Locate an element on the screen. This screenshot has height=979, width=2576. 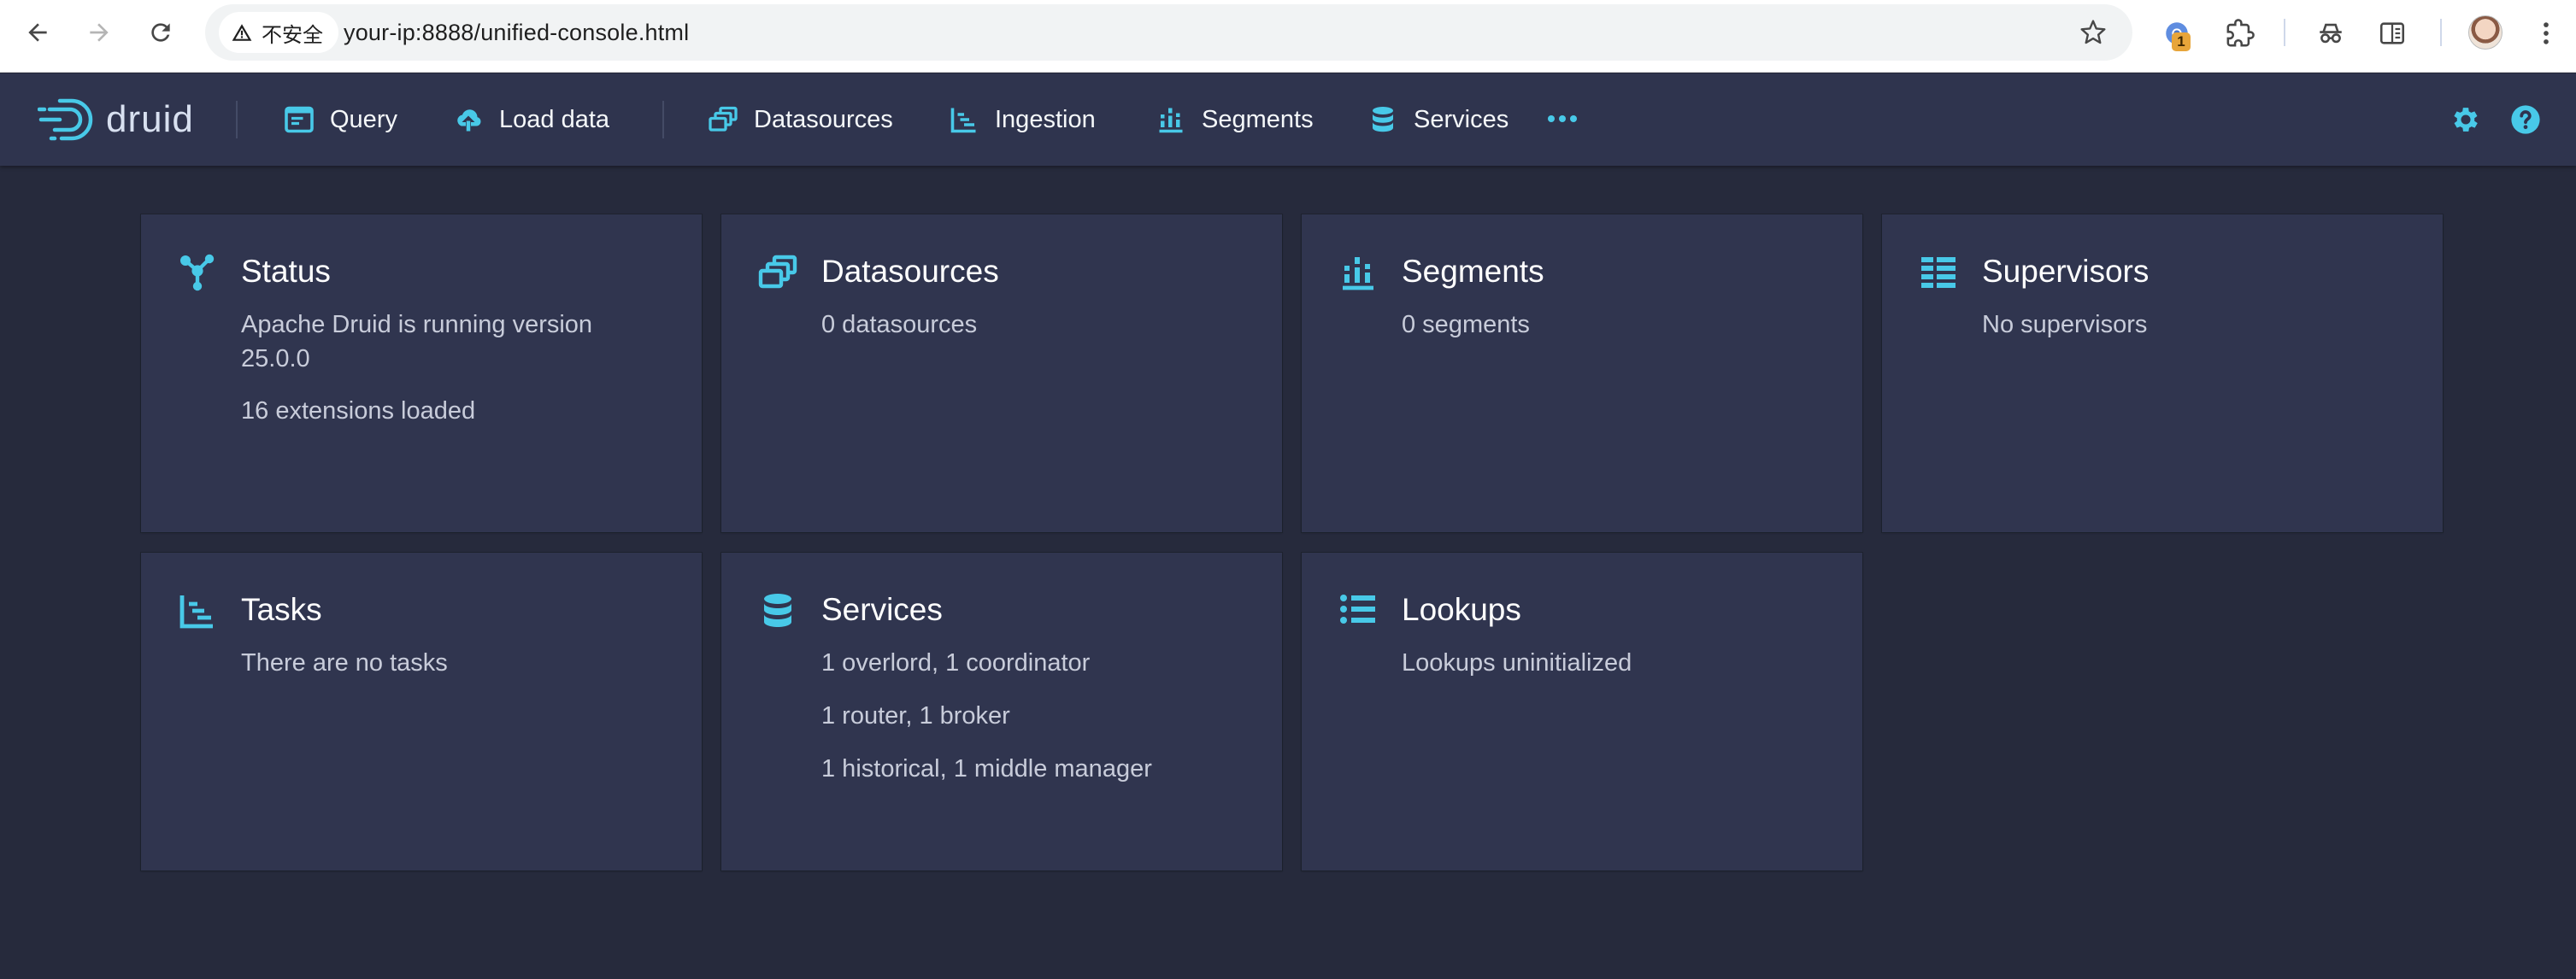
druid-logo: druid is located at coordinates (116, 119).